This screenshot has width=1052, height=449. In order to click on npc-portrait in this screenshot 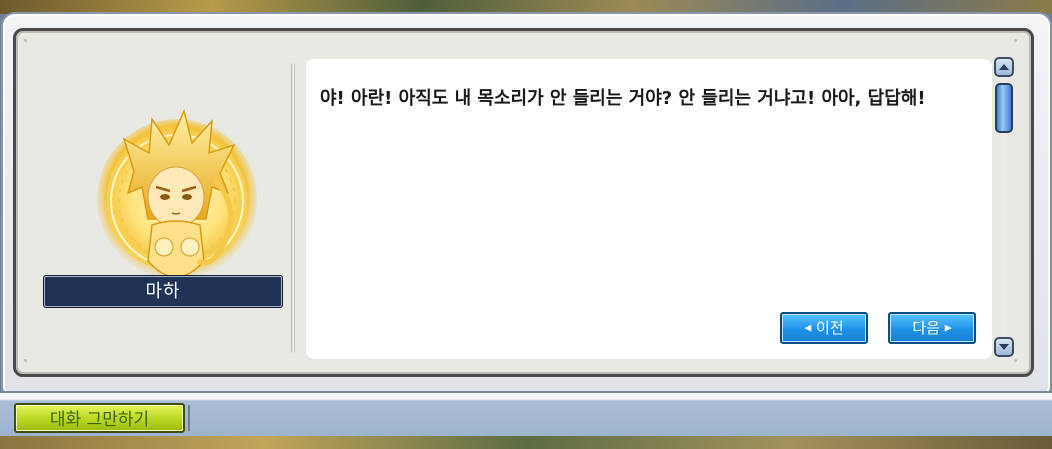, I will do `click(177, 194)`.